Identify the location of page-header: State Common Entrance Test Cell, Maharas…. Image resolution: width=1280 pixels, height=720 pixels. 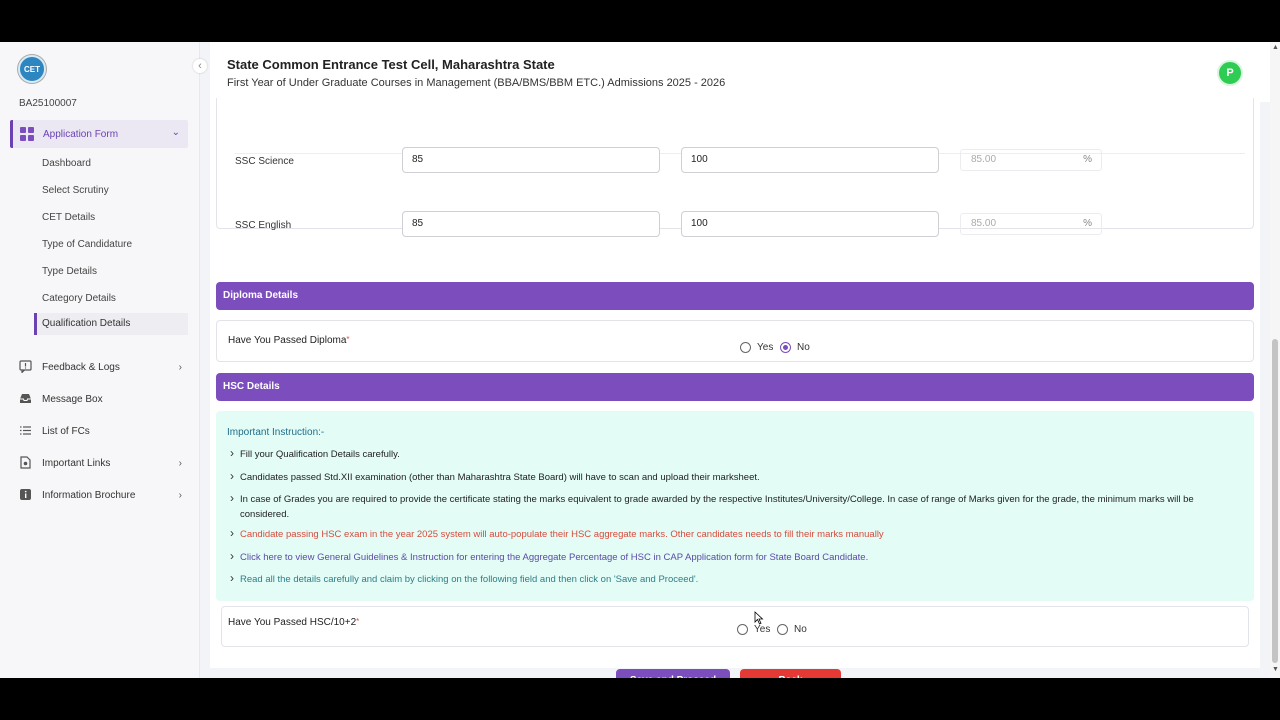
(740, 72).